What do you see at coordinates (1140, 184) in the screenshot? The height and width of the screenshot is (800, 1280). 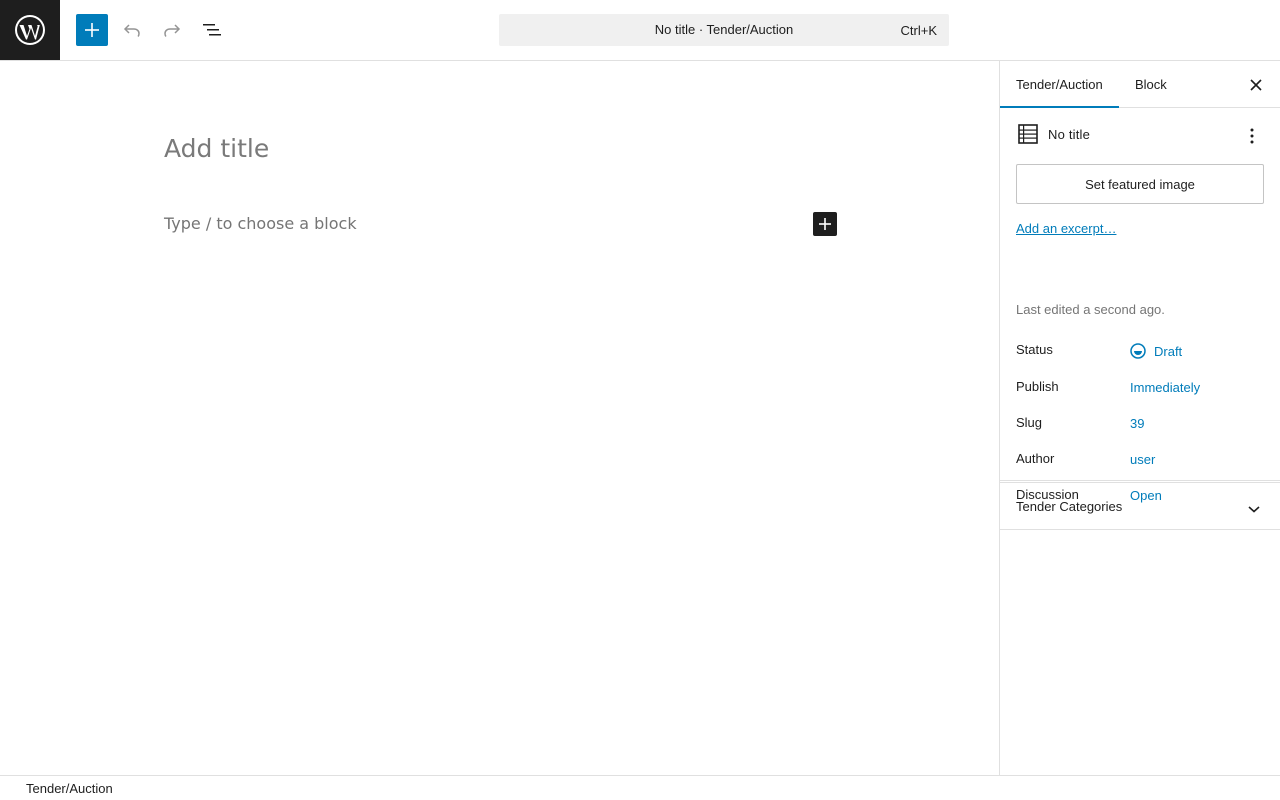 I see `set-featured-image-button: Set featured image` at bounding box center [1140, 184].